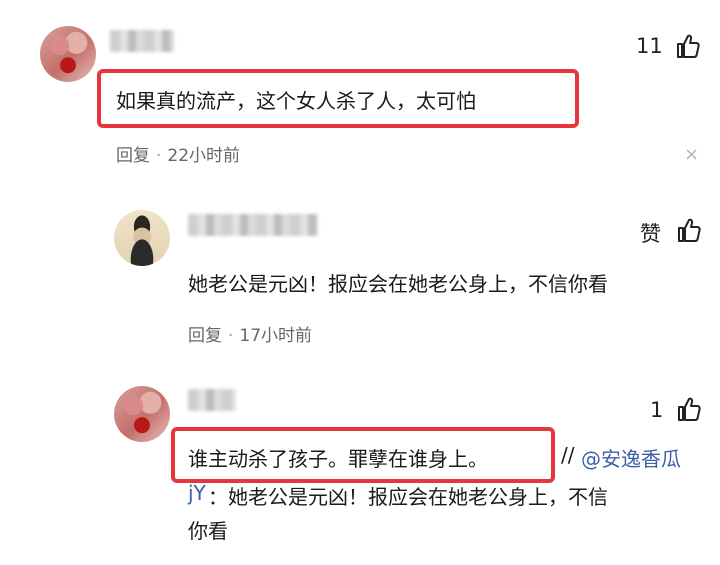 The image size is (720, 565). What do you see at coordinates (657, 410) in the screenshot?
I see `like-count: 1` at bounding box center [657, 410].